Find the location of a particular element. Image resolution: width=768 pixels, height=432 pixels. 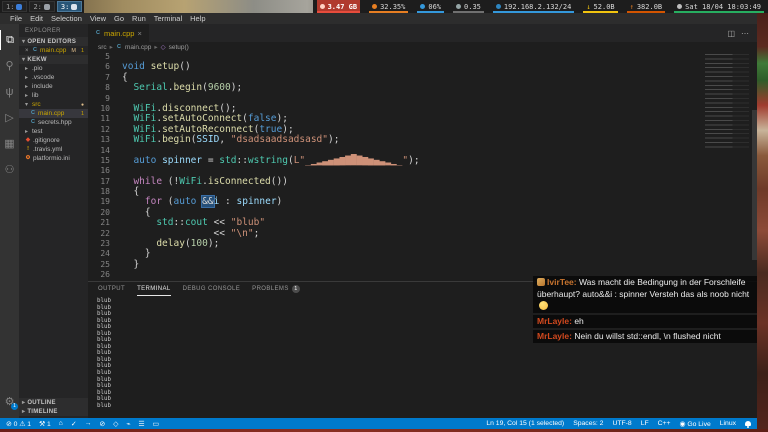

file-item--travis-yml: ! .travis.yml is located at coordinates (53, 149).